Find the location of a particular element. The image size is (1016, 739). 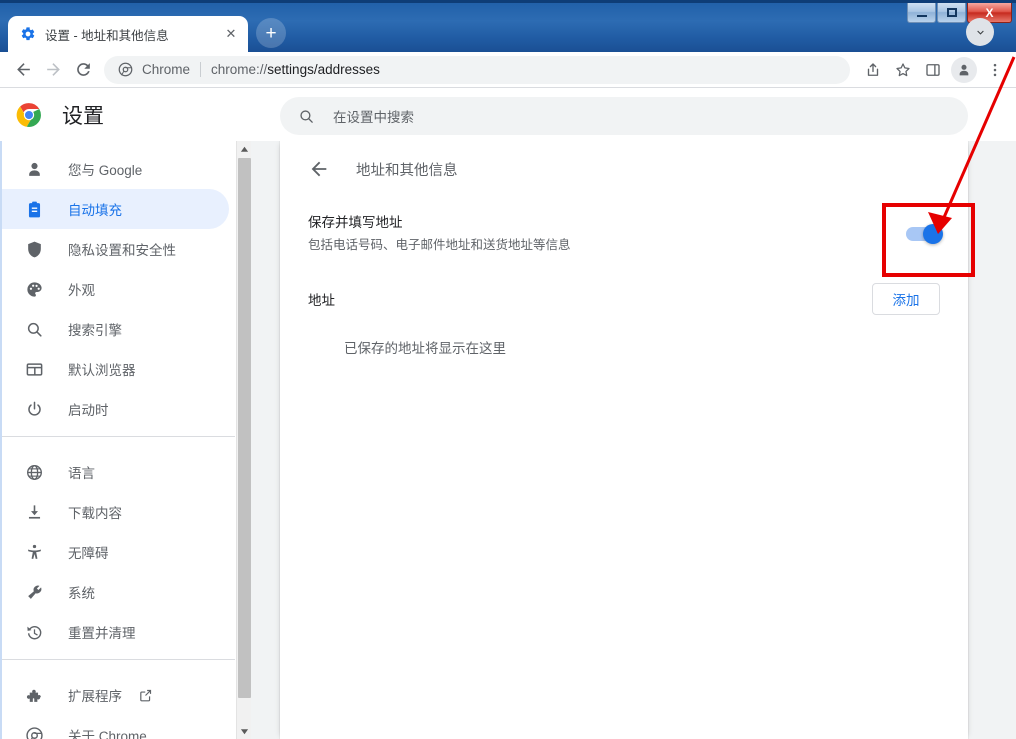

sidebar-group: 扩展程序关于 Chrome is located at coordinates (117, 703).